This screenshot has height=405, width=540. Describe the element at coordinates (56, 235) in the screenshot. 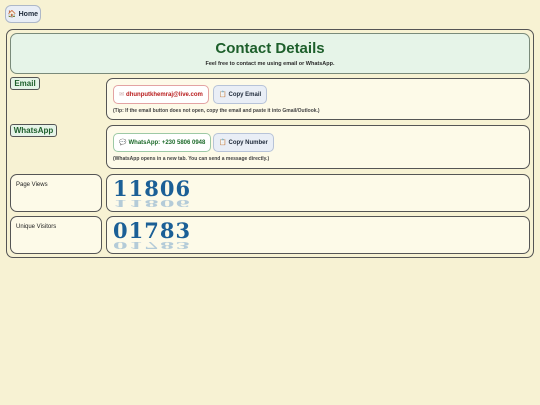

I see `unique-visitors-label-box: Unique Visitors` at that location.